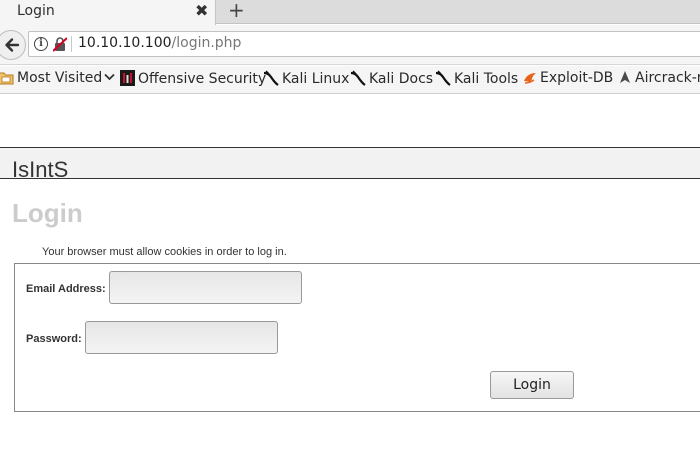 Image resolution: width=700 pixels, height=463 pixels. Describe the element at coordinates (47, 213) in the screenshot. I see `page-title: Login` at that location.